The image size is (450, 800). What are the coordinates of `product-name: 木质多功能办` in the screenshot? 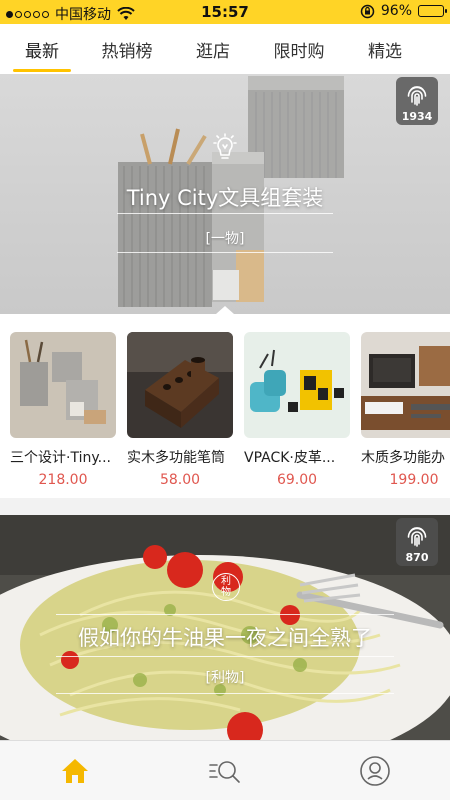 It's located at (403, 458).